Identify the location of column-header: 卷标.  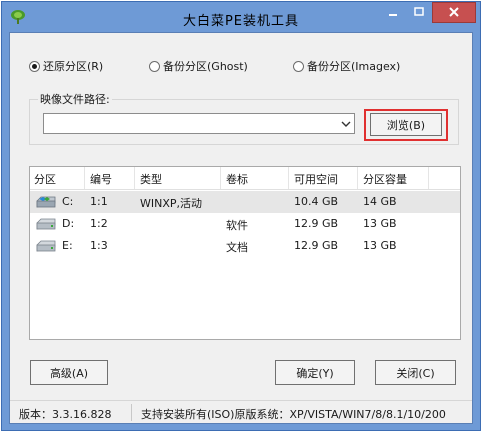
(237, 179).